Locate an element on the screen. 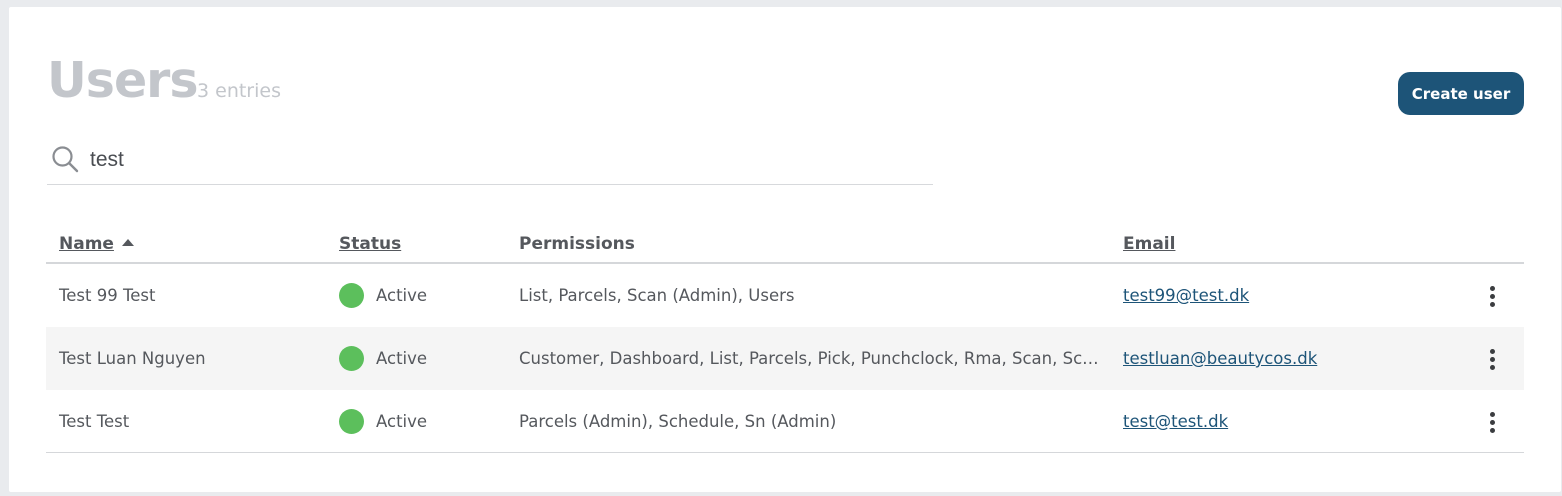 This screenshot has height=496, width=1562. email-cell: test99@test.dk is located at coordinates (1186, 295).